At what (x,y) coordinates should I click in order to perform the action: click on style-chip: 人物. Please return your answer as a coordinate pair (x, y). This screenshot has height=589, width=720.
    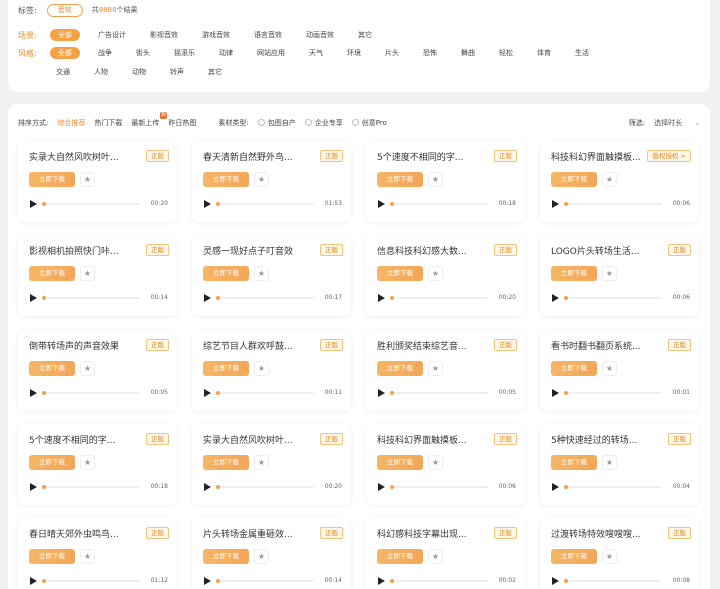
    Looking at the image, I should click on (101, 72).